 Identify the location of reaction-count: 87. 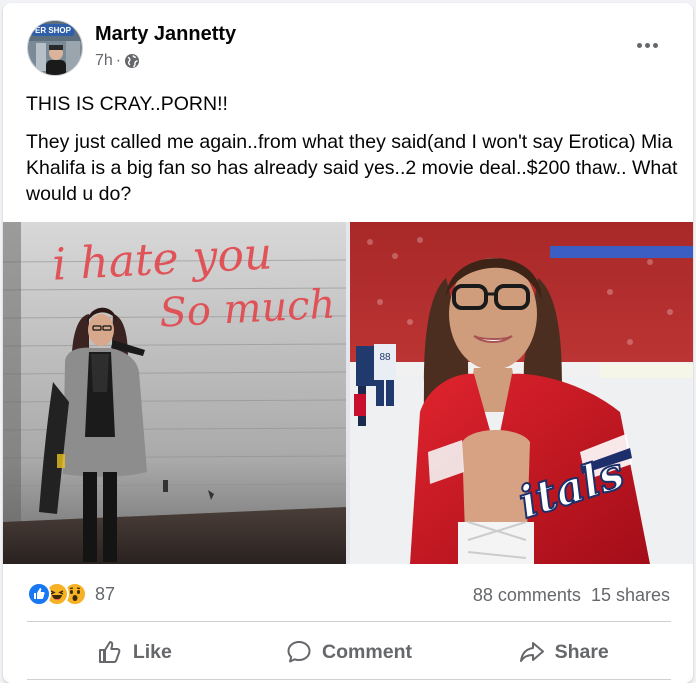
(105, 593).